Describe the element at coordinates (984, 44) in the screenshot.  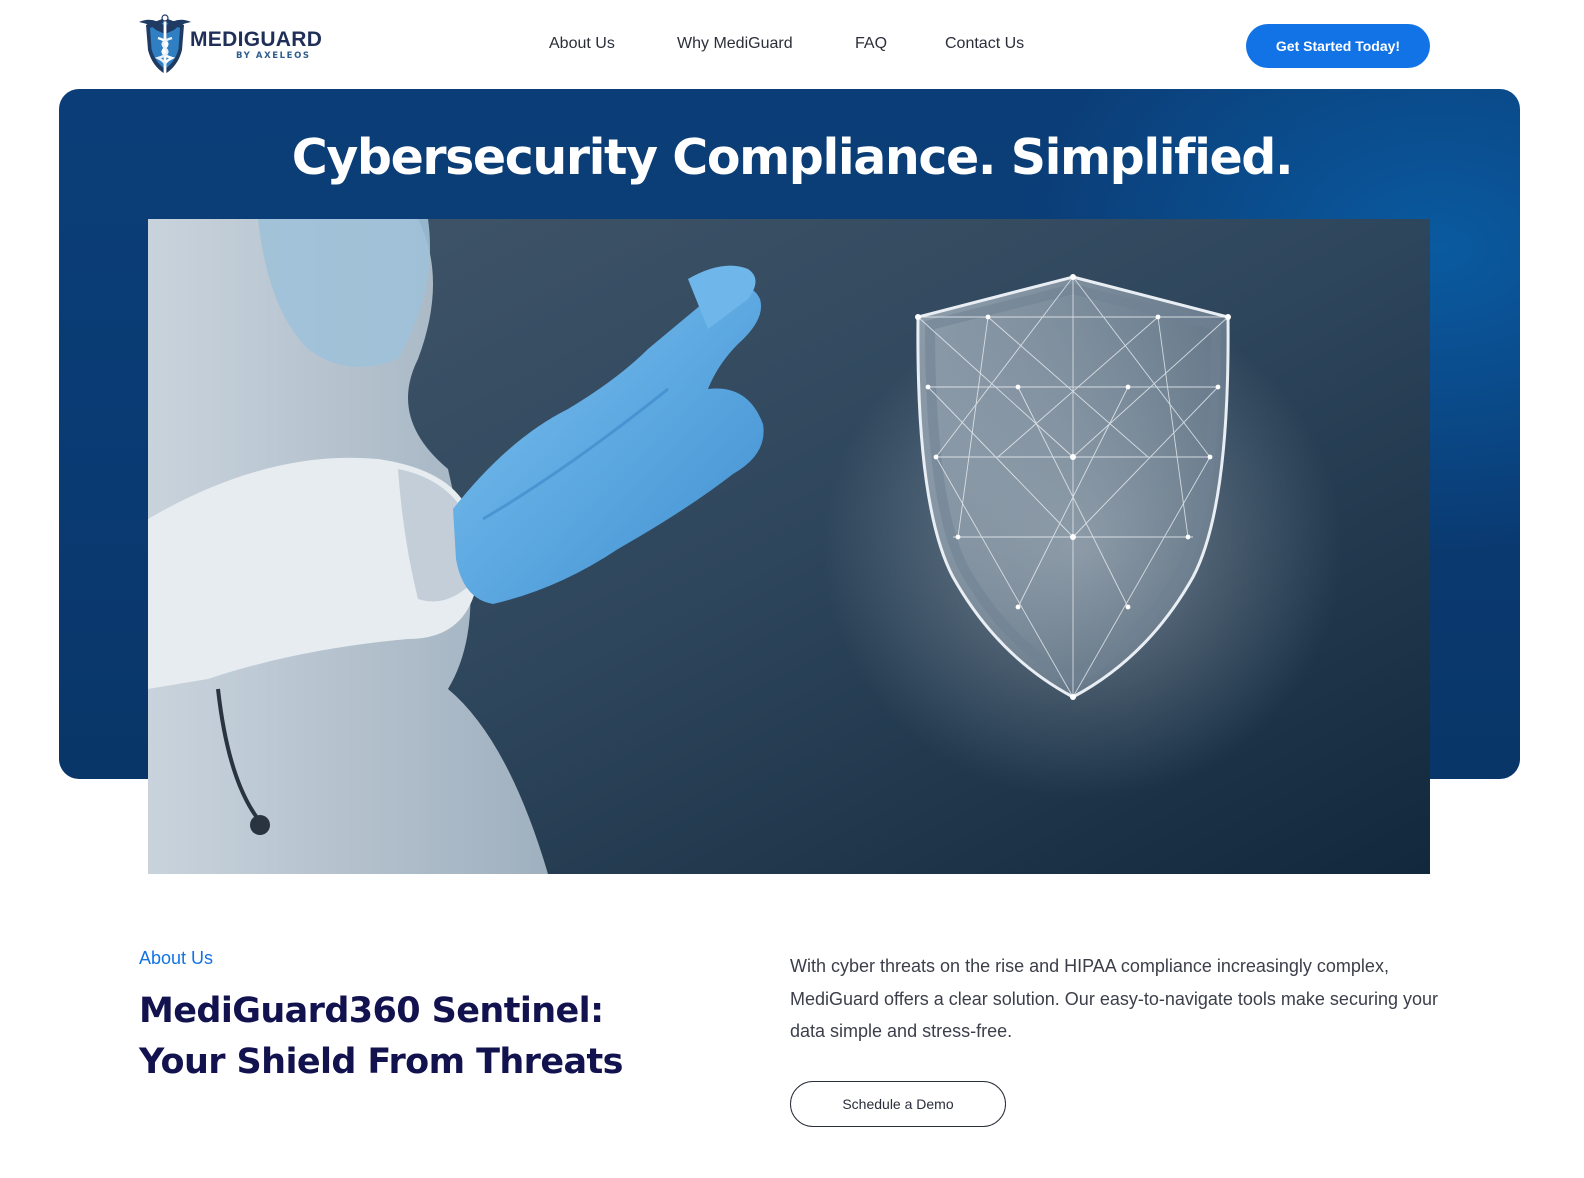
I see `nav-contact-us: Contact Us` at that location.